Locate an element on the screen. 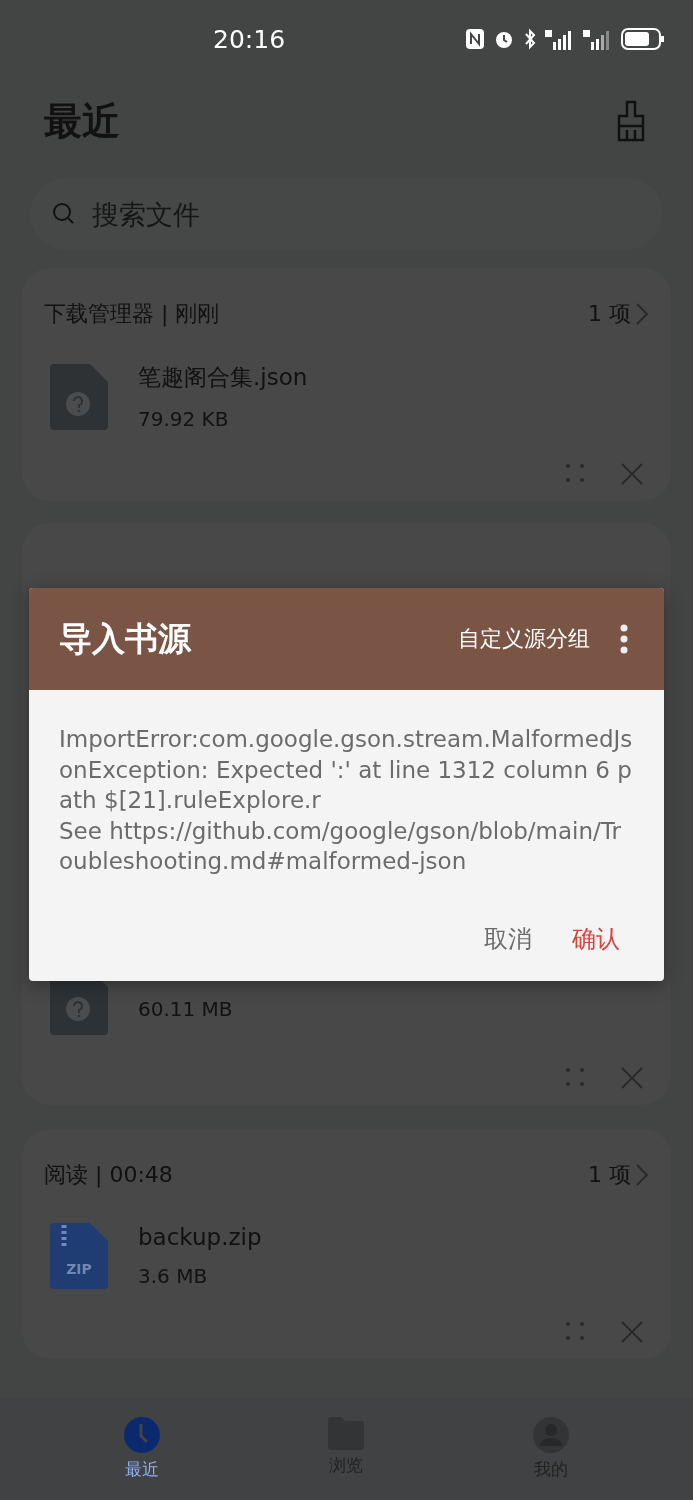 The width and height of the screenshot is (693, 1500). status-time: 20:16 is located at coordinates (249, 39).